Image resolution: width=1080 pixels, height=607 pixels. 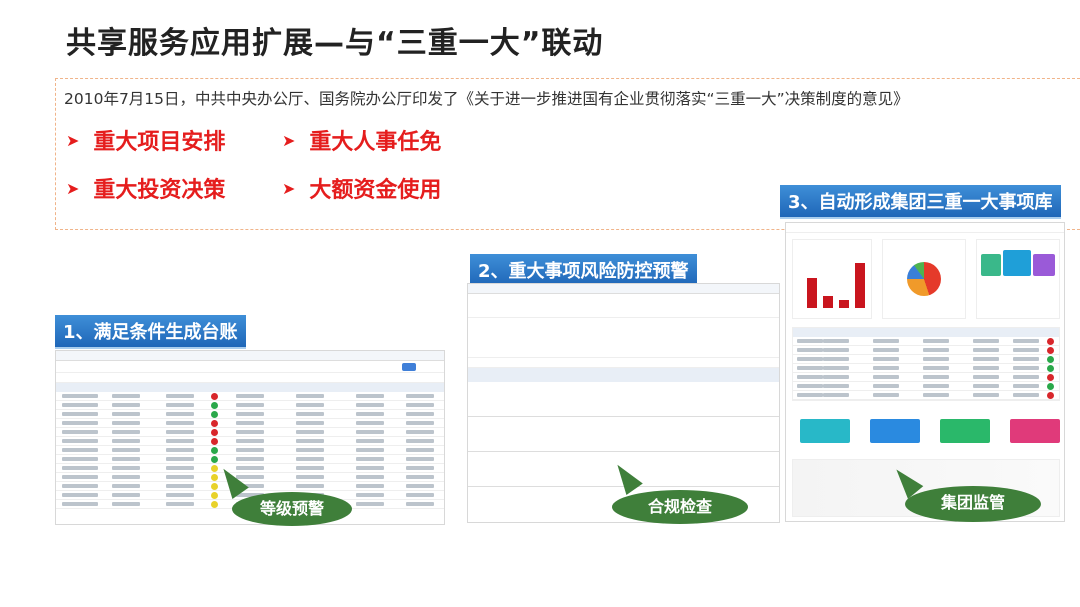 I want to click on ledger-header, so click(x=250, y=356).